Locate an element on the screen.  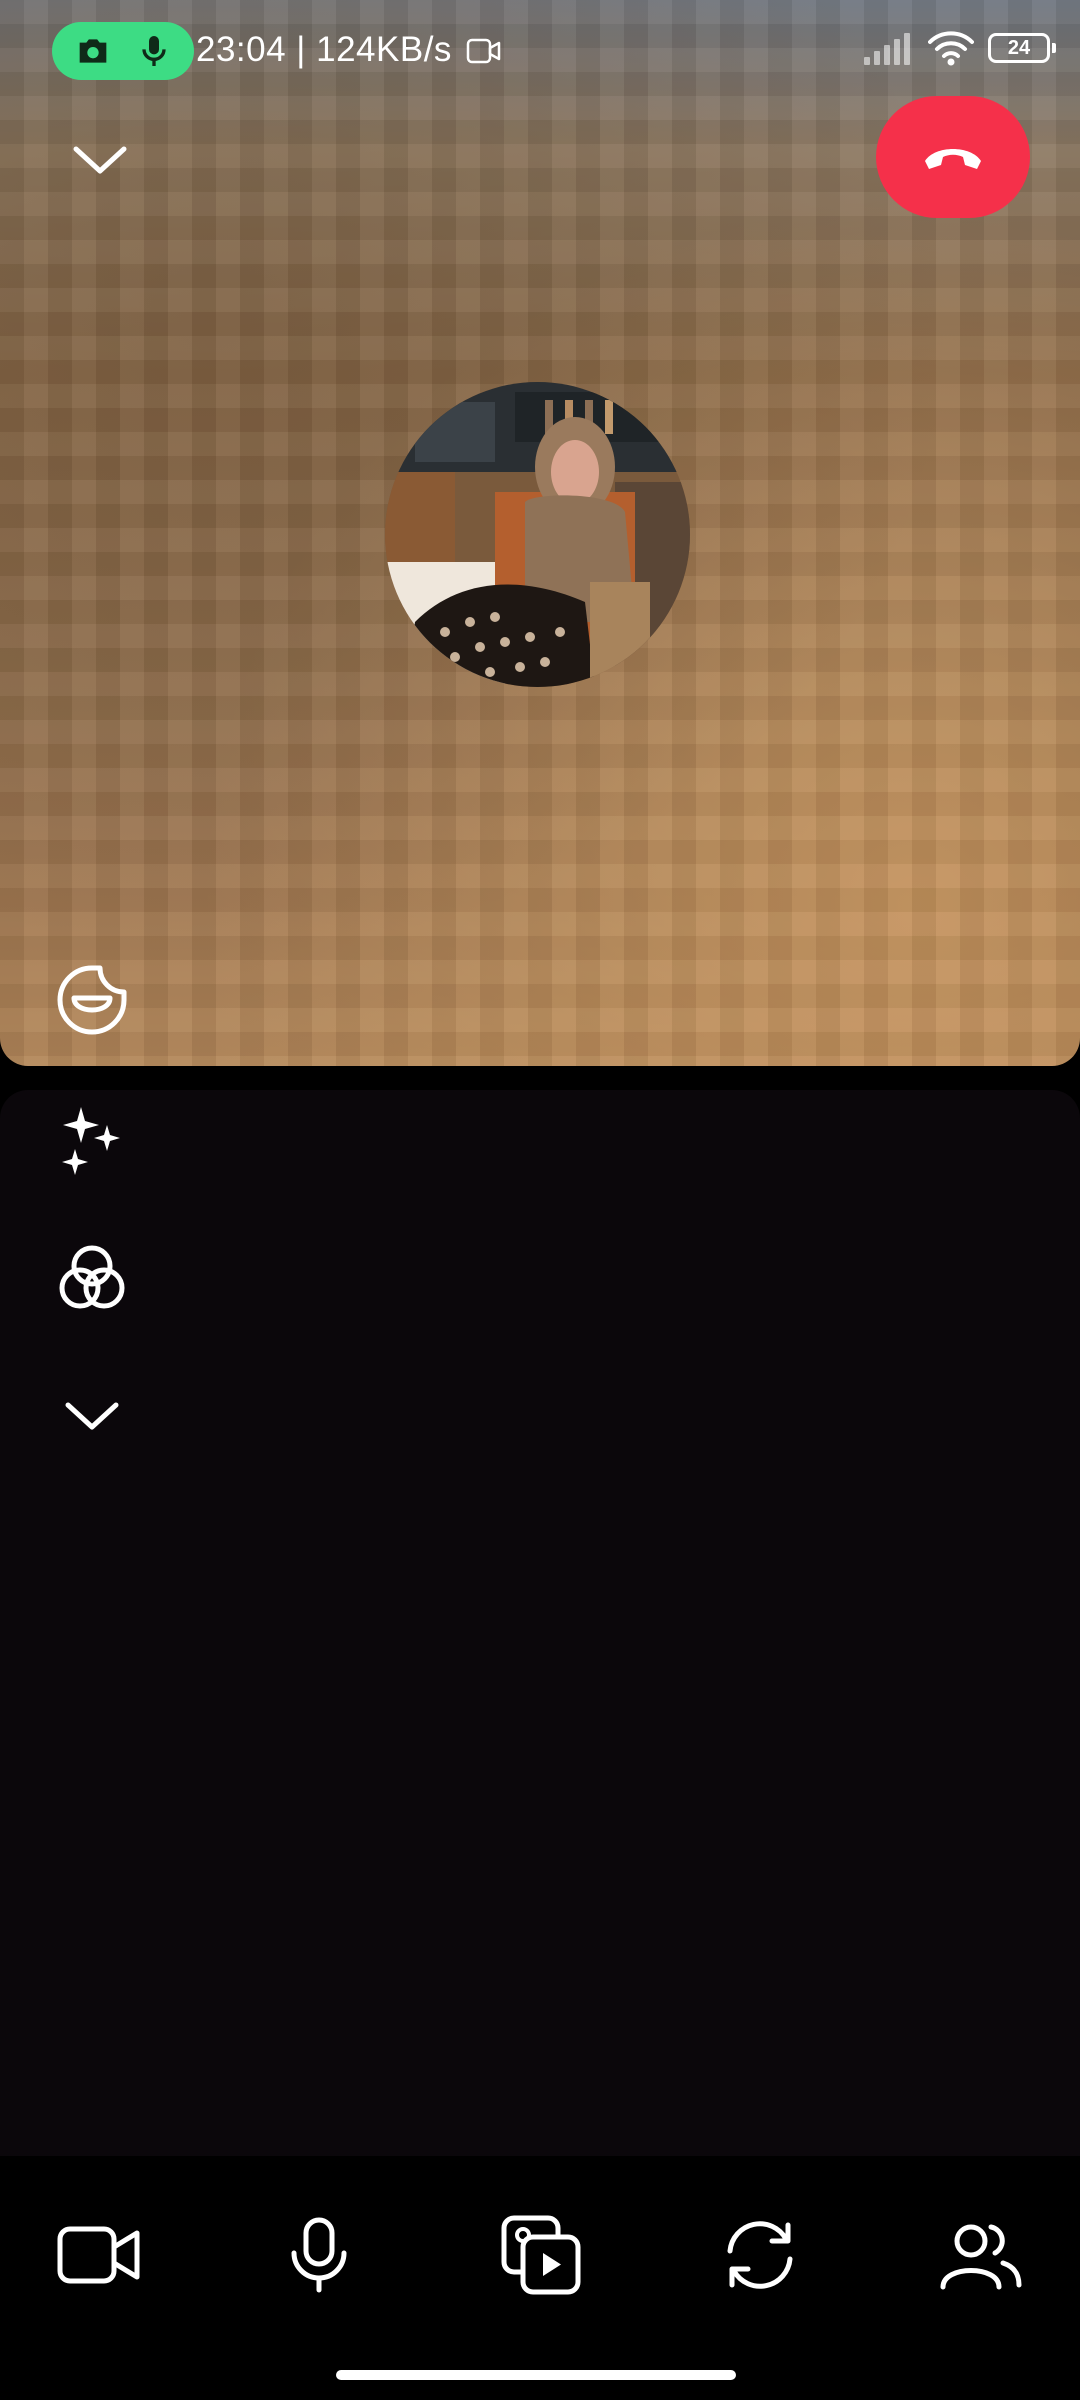
video-camera-icon is located at coordinates (98, 2255).